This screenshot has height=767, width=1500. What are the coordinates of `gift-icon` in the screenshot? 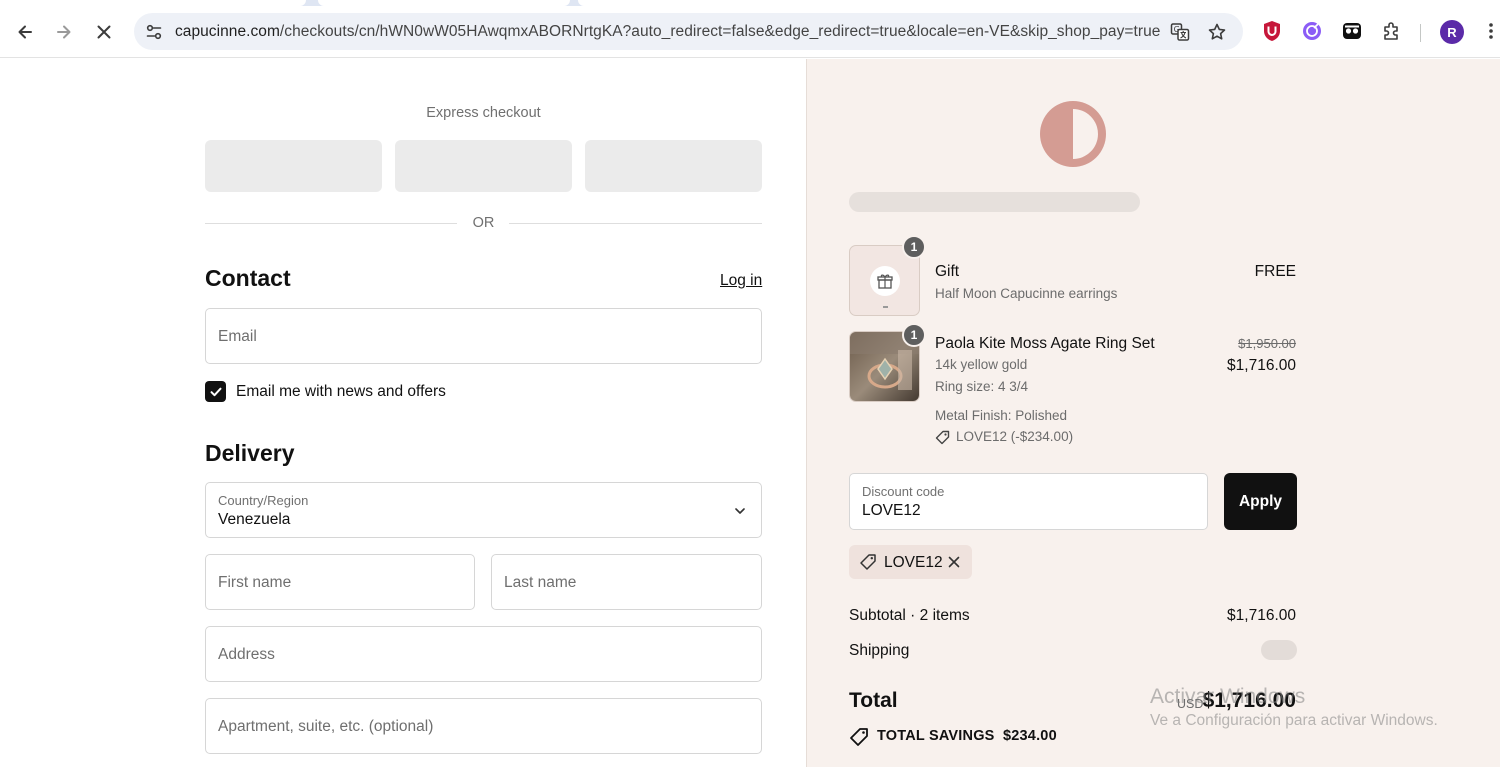 It's located at (885, 281).